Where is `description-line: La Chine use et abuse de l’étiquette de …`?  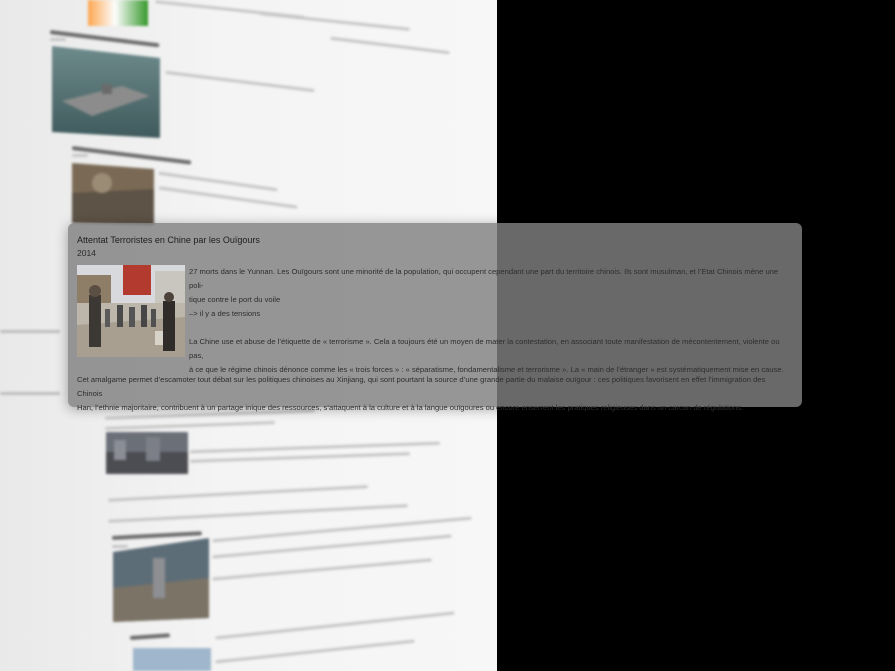
description-line: La Chine use et abuse de l’étiquette de … is located at coordinates (484, 348).